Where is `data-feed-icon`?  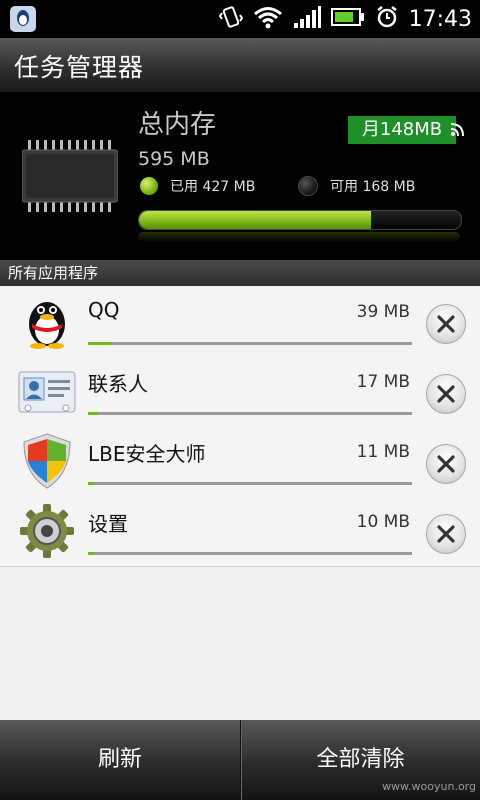 data-feed-icon is located at coordinates (457, 131).